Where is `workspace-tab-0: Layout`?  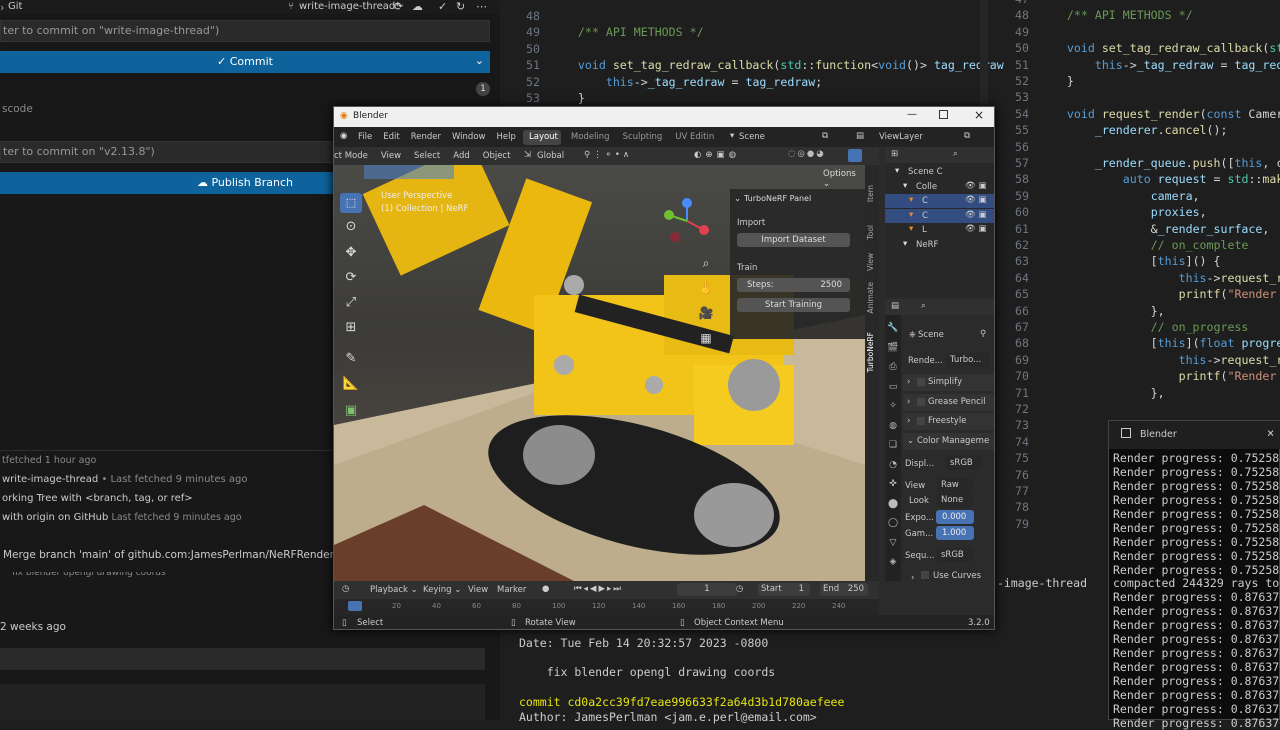 workspace-tab-0: Layout is located at coordinates (543, 137).